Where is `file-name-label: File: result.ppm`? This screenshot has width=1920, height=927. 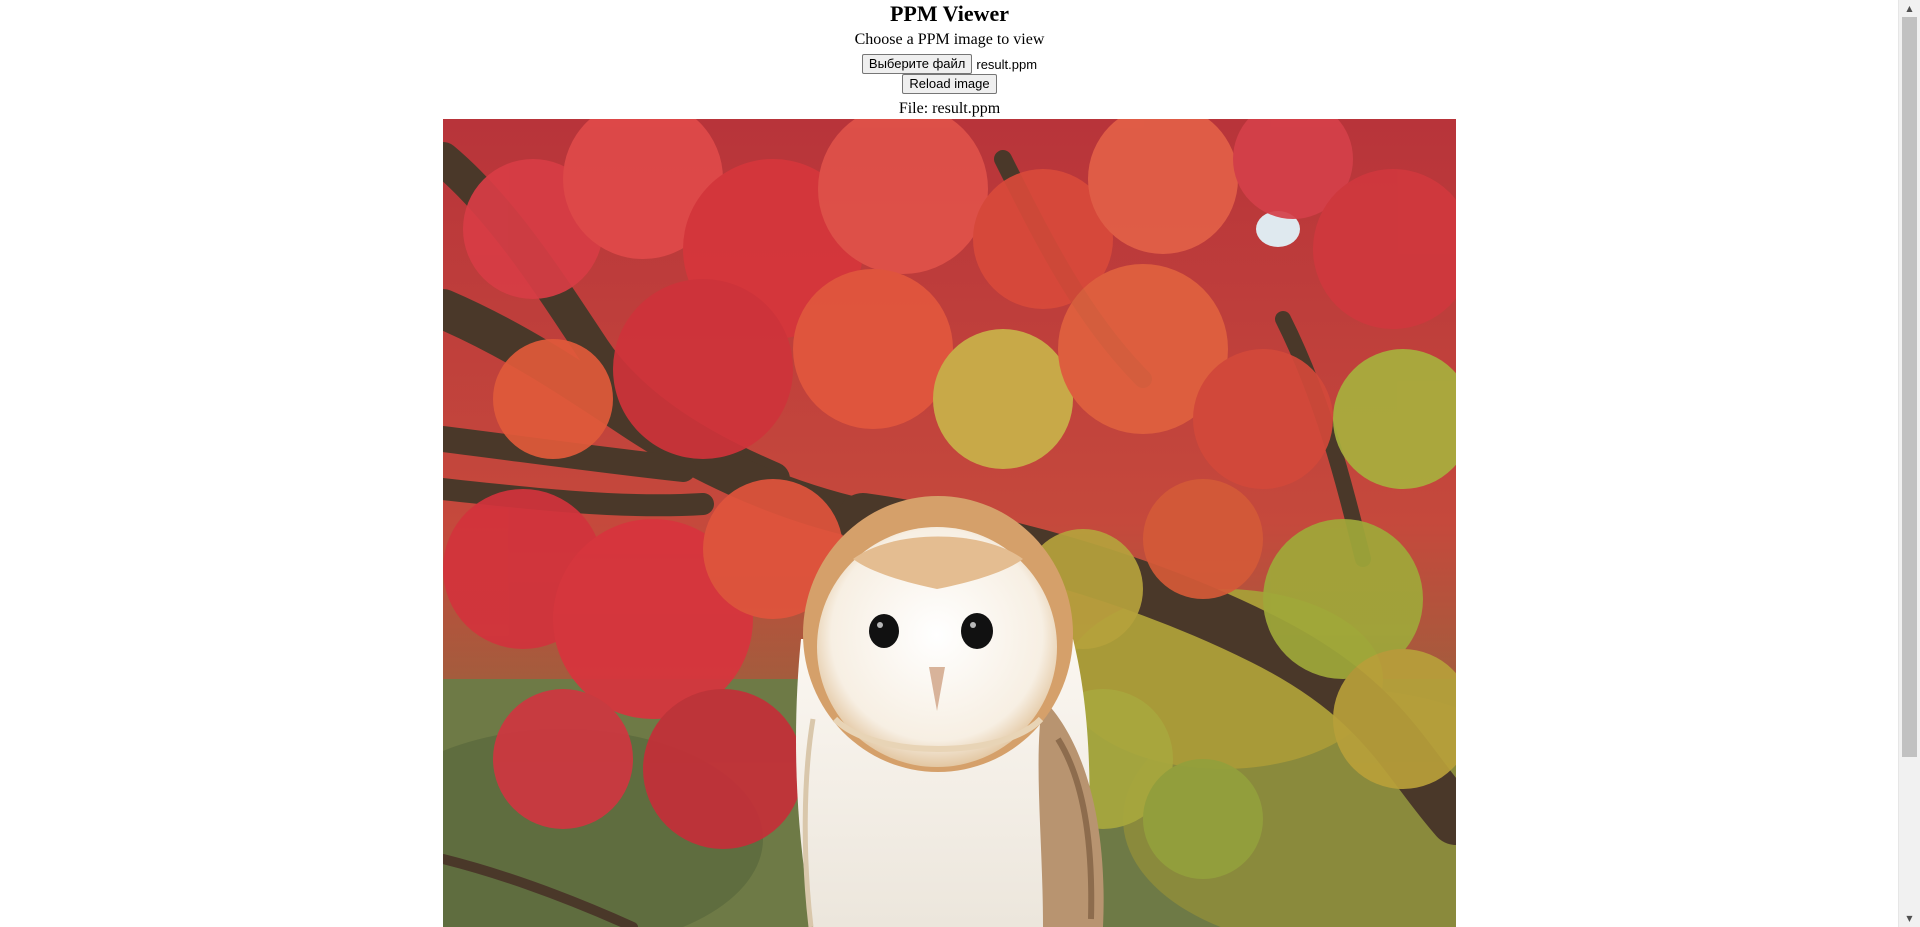
file-name-label: File: result.ppm is located at coordinates (949, 108).